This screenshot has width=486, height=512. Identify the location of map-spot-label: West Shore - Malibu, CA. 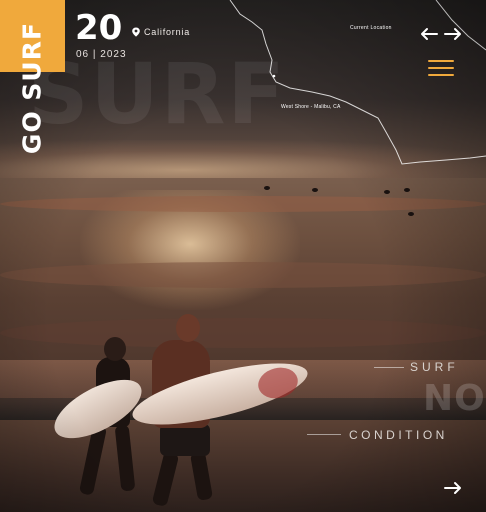
(311, 107).